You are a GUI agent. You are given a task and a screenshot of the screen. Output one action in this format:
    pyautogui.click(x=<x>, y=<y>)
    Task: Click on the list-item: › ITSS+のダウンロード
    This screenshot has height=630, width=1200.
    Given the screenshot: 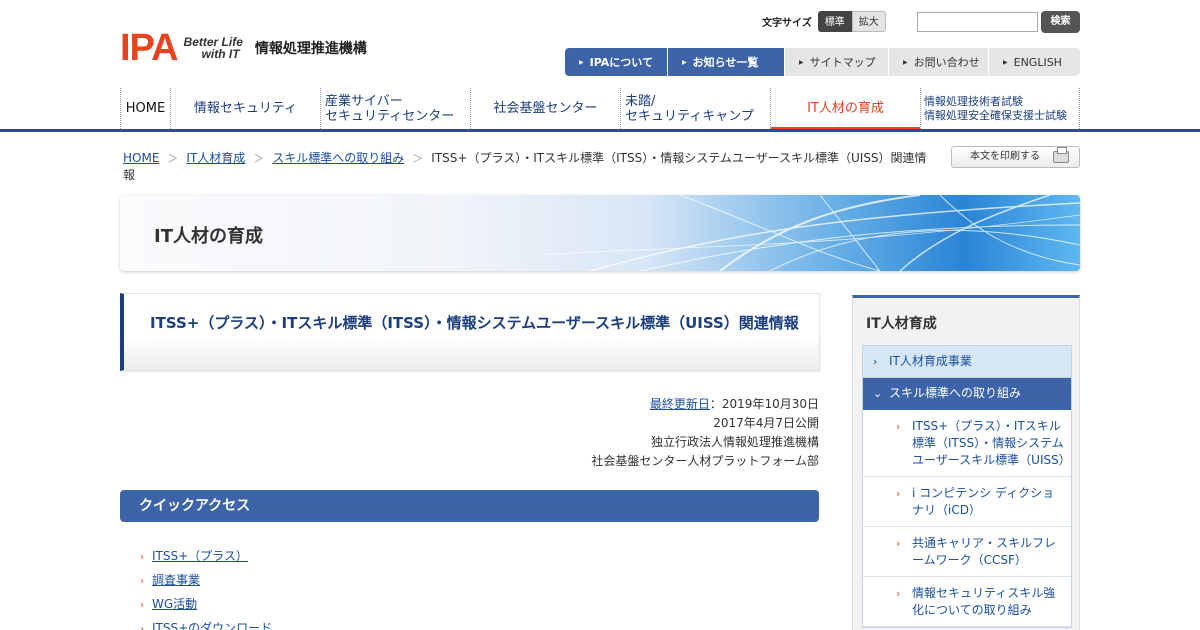 What is the action you would take?
    pyautogui.click(x=206, y=623)
    